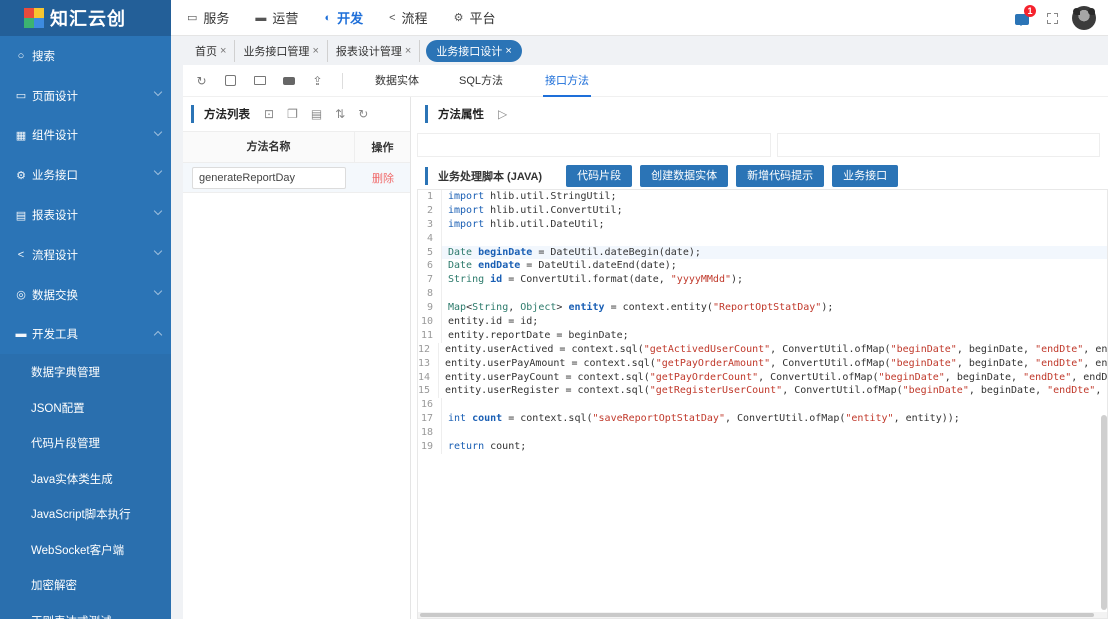 The image size is (1108, 619). Describe the element at coordinates (1052, 18) in the screenshot. I see `fullscreen-icon` at that location.